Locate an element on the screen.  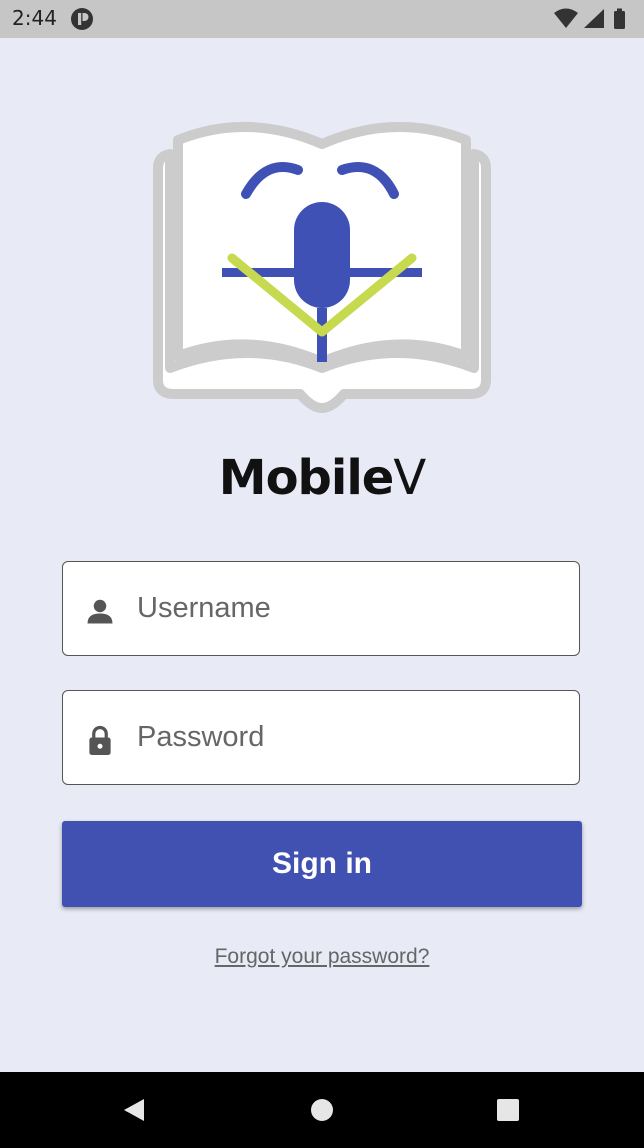
username-input is located at coordinates (347, 608).